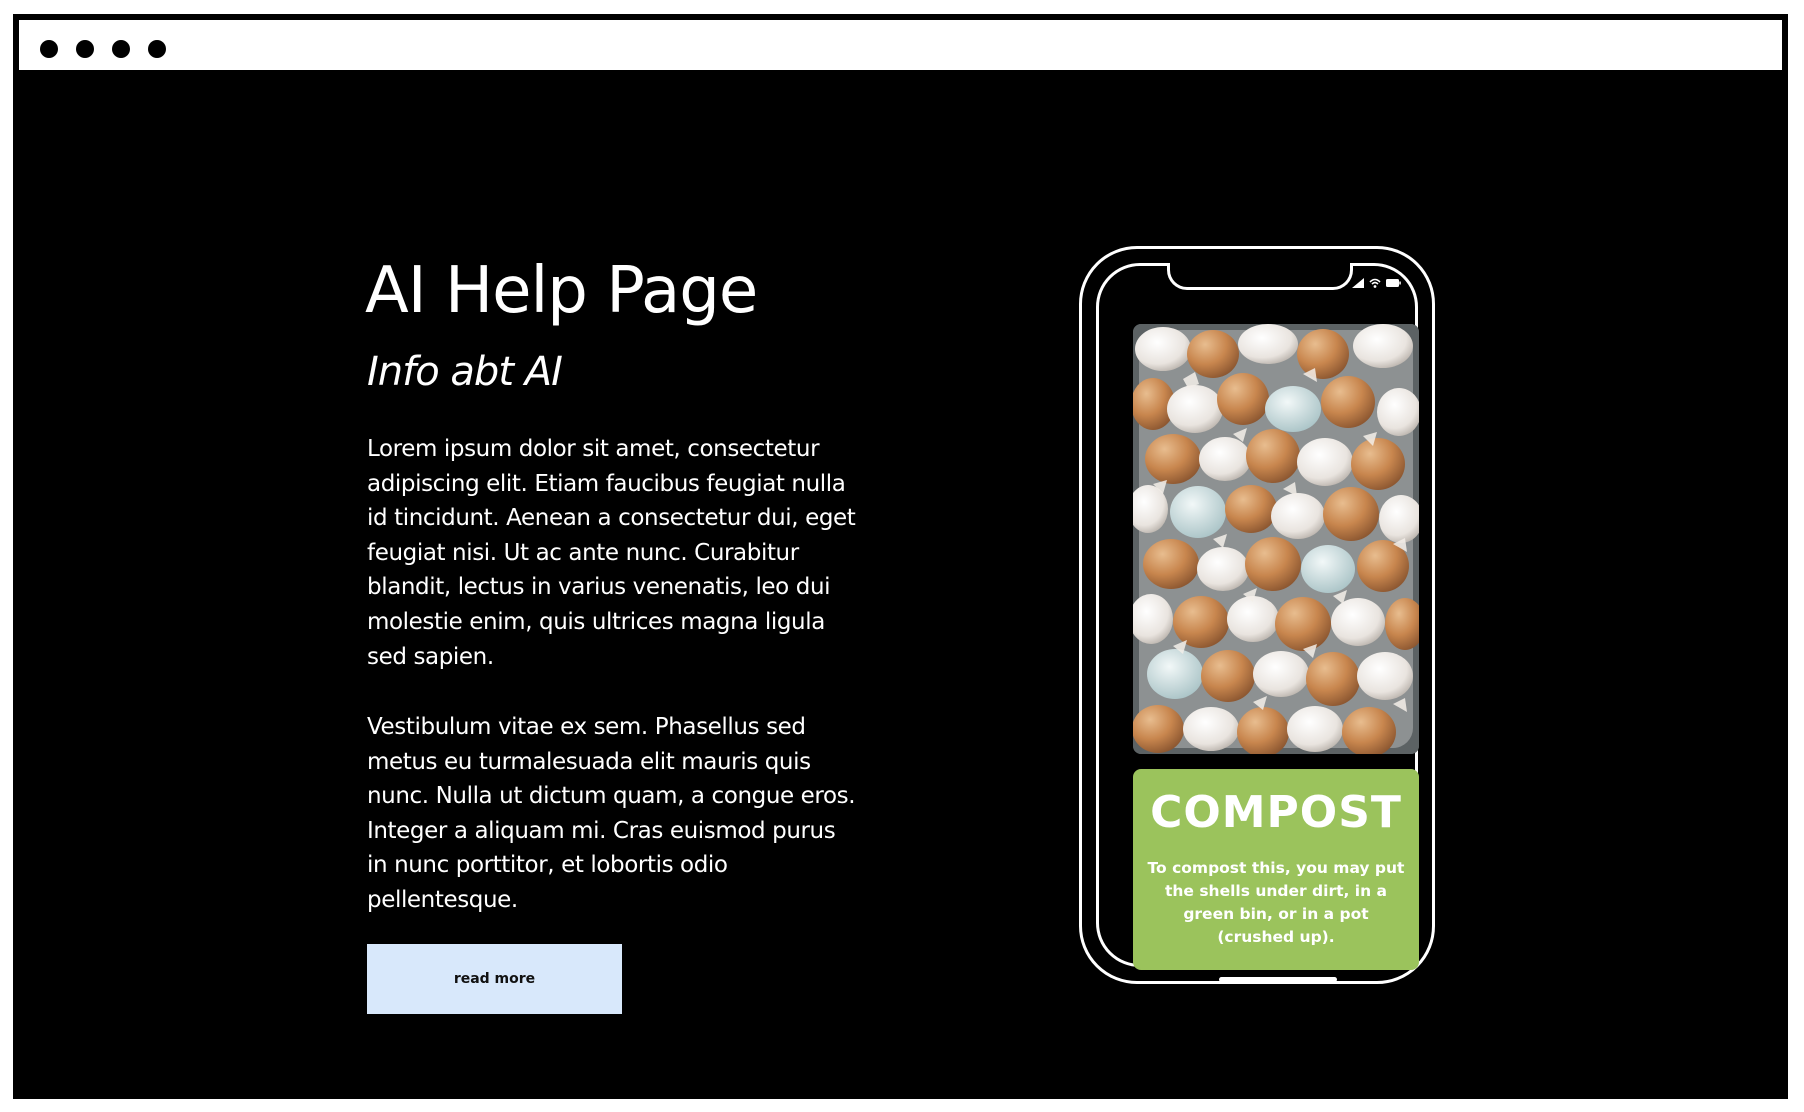 Image resolution: width=1804 pixels, height=1112 pixels. I want to click on signal-icon, so click(1358, 283).